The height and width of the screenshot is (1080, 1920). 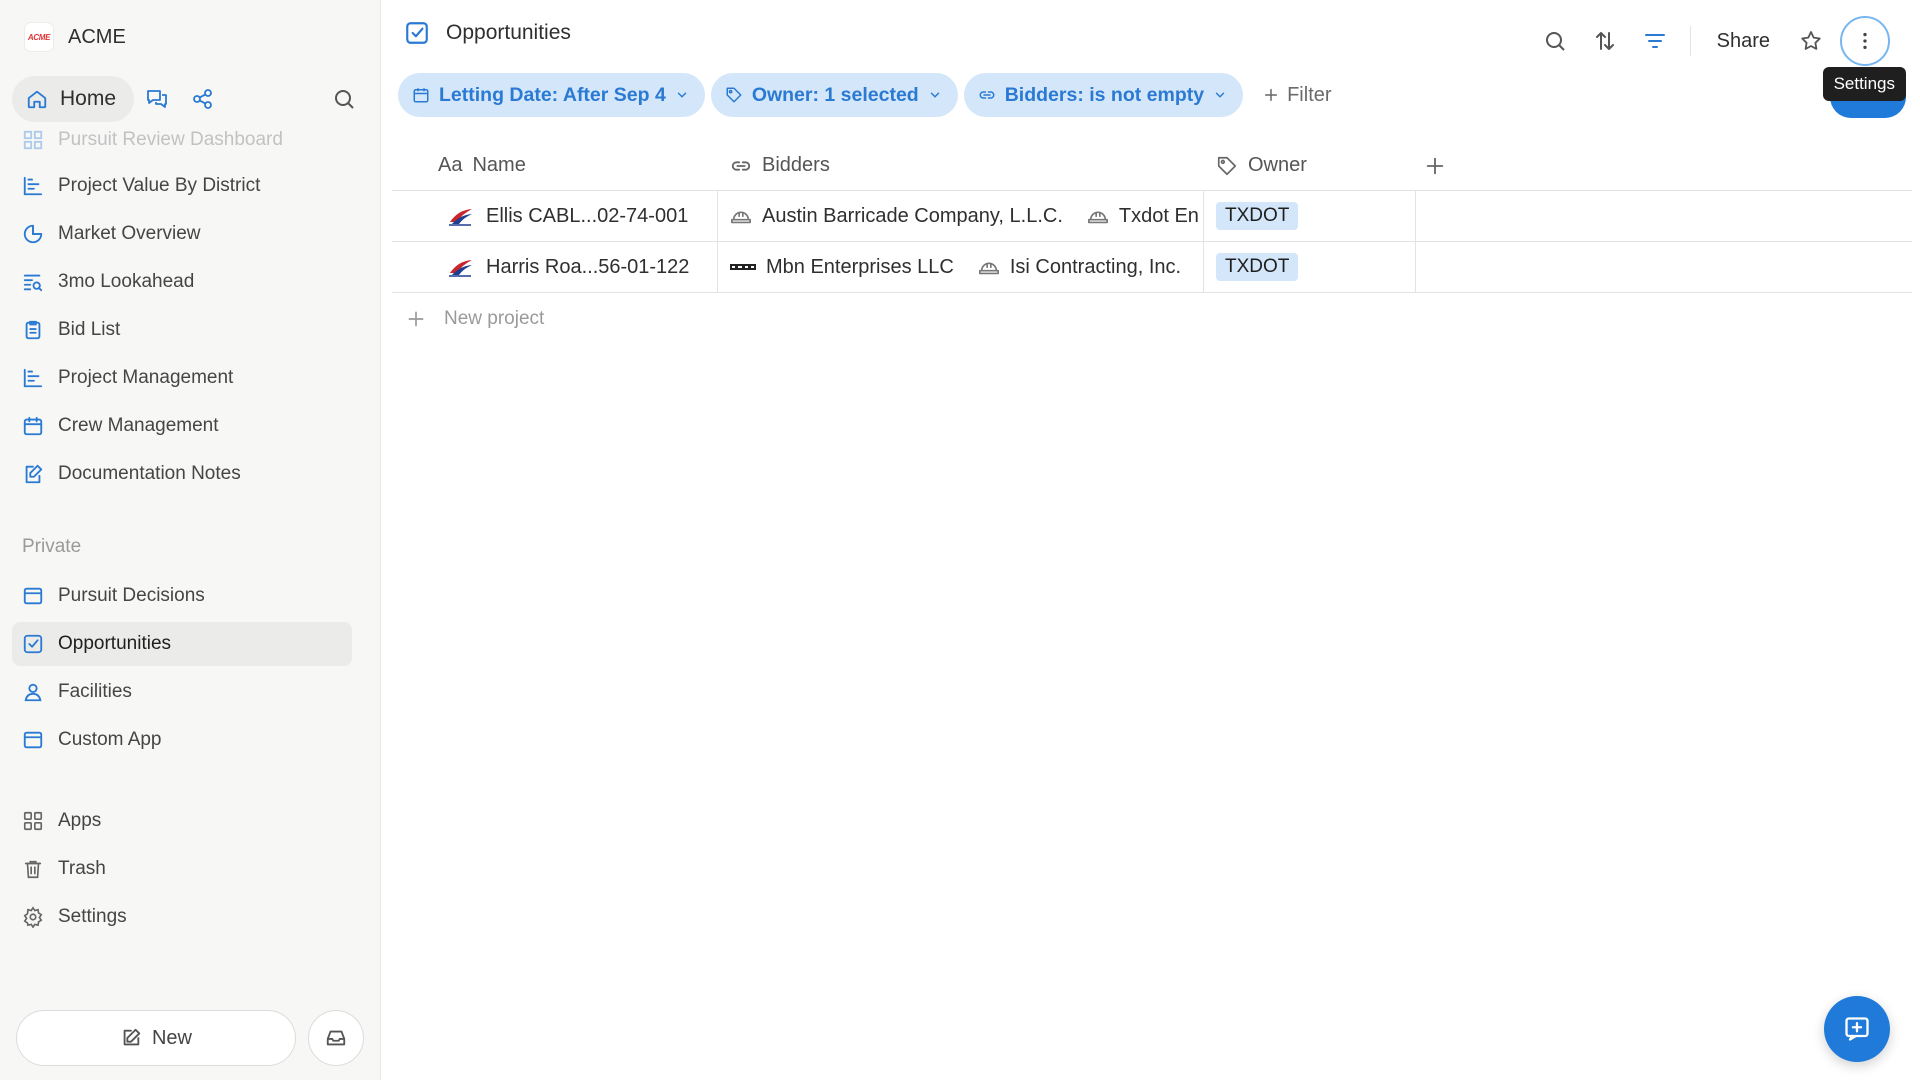 I want to click on sidebar-item-pursuit-decisions: Pursuit Decisions, so click(x=182, y=596).